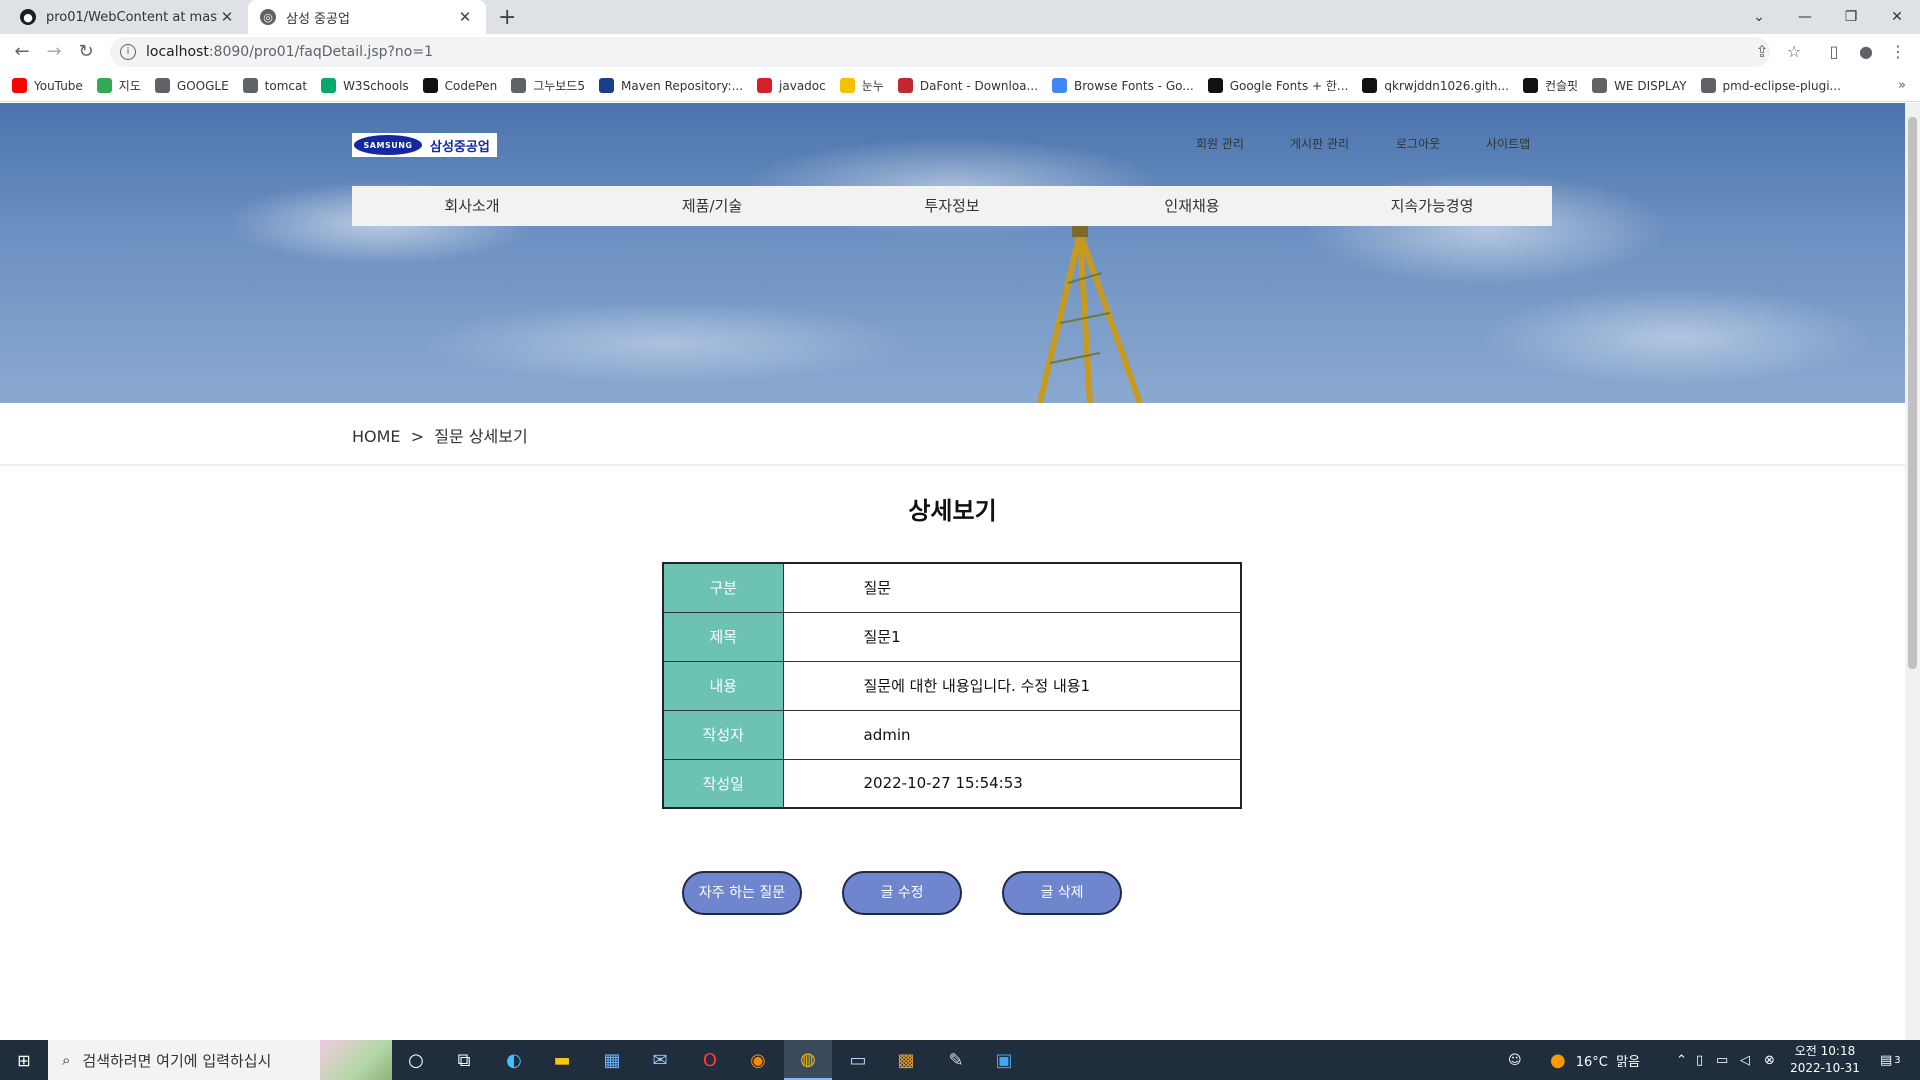  I want to click on bookmark-label: CodePen, so click(471, 85).